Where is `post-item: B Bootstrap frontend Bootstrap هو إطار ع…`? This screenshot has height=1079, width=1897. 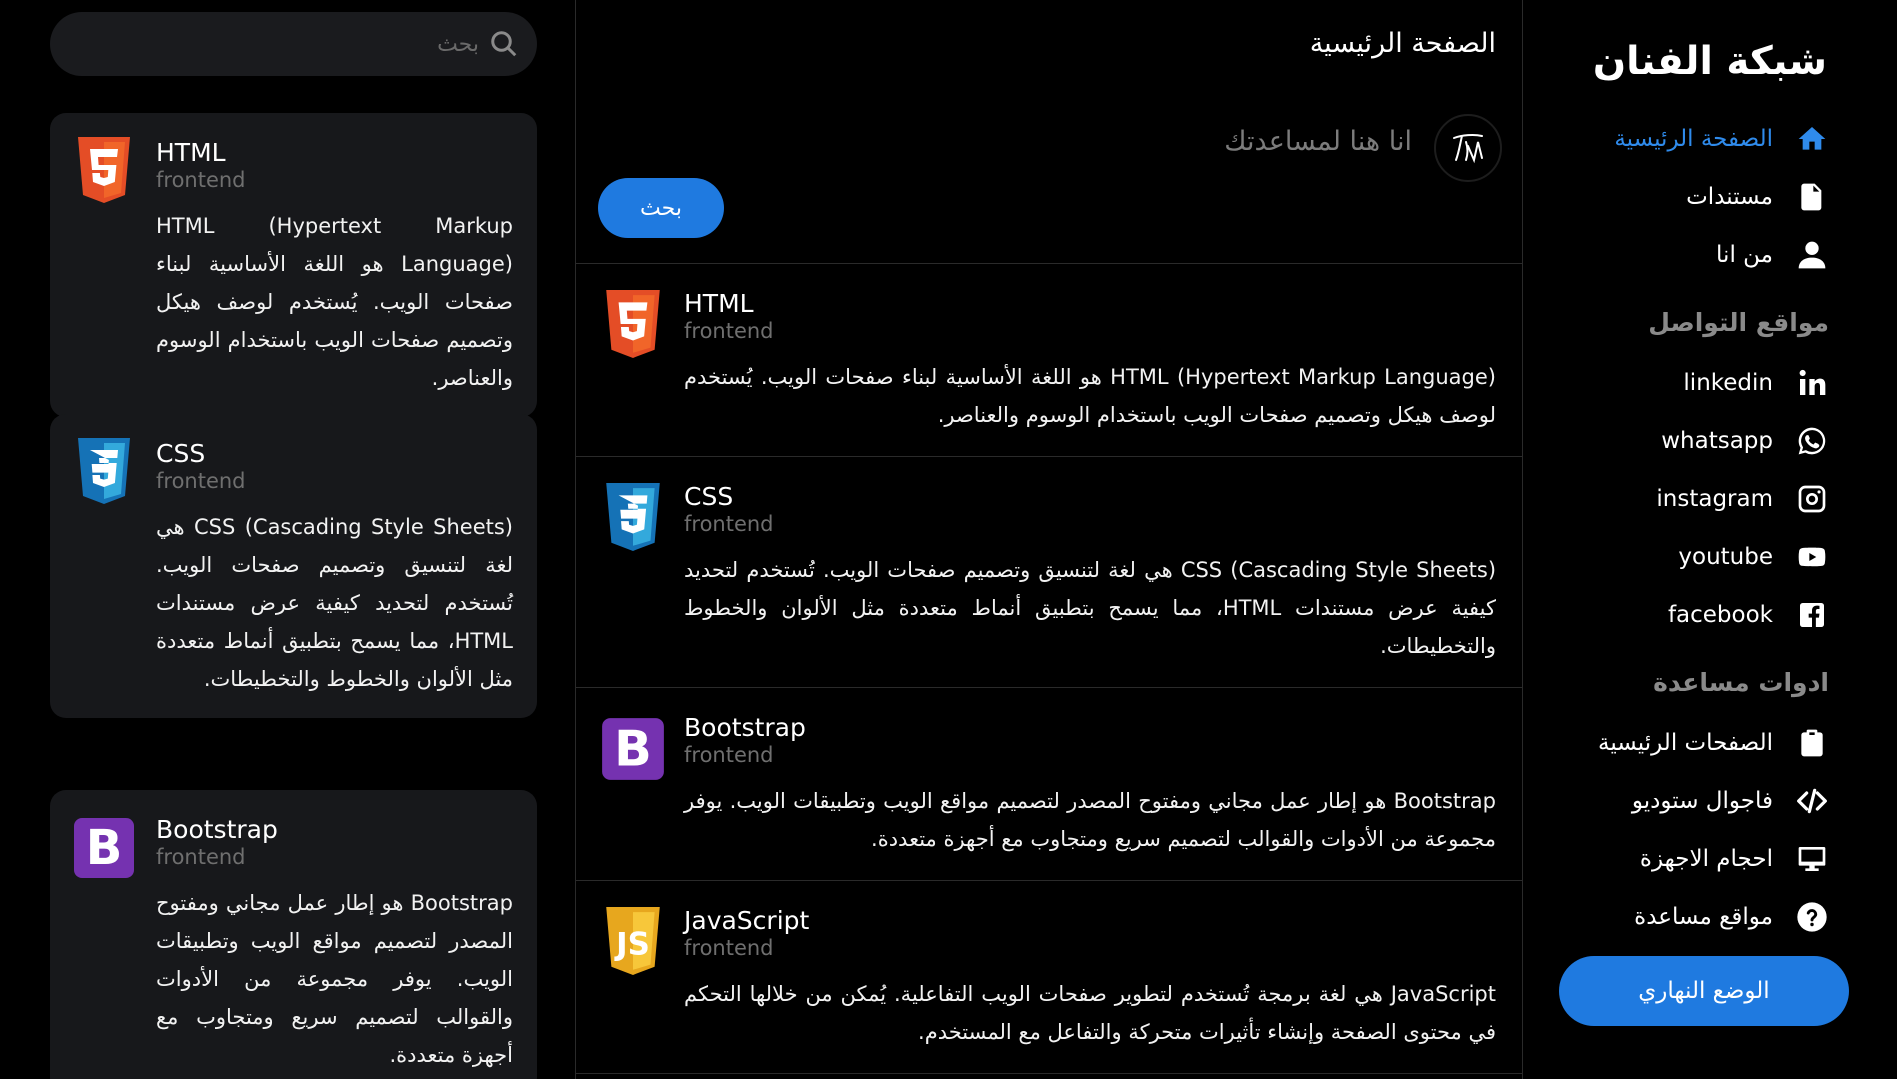
post-item: B Bootstrap frontend Bootstrap هو إطار ع… is located at coordinates (1049, 784).